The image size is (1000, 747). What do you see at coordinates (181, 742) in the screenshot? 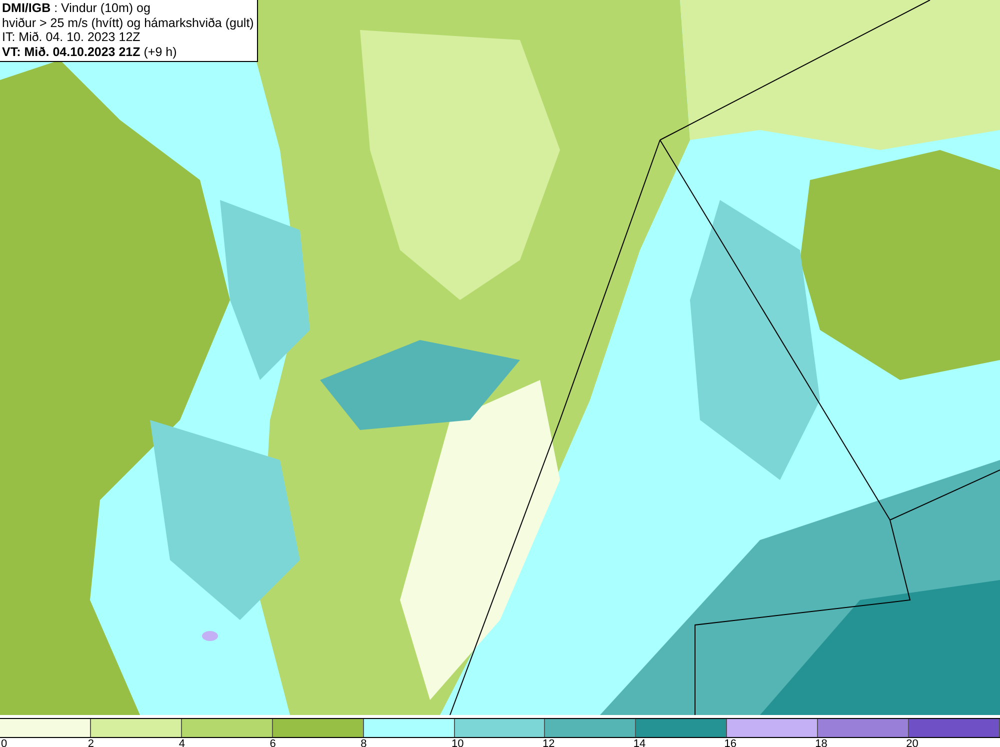
I see `legend-label: 4` at bounding box center [181, 742].